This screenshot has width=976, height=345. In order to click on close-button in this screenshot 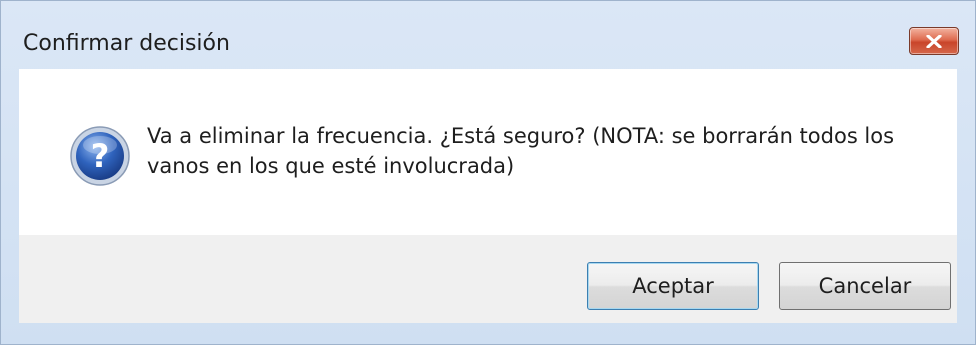, I will do `click(934, 41)`.